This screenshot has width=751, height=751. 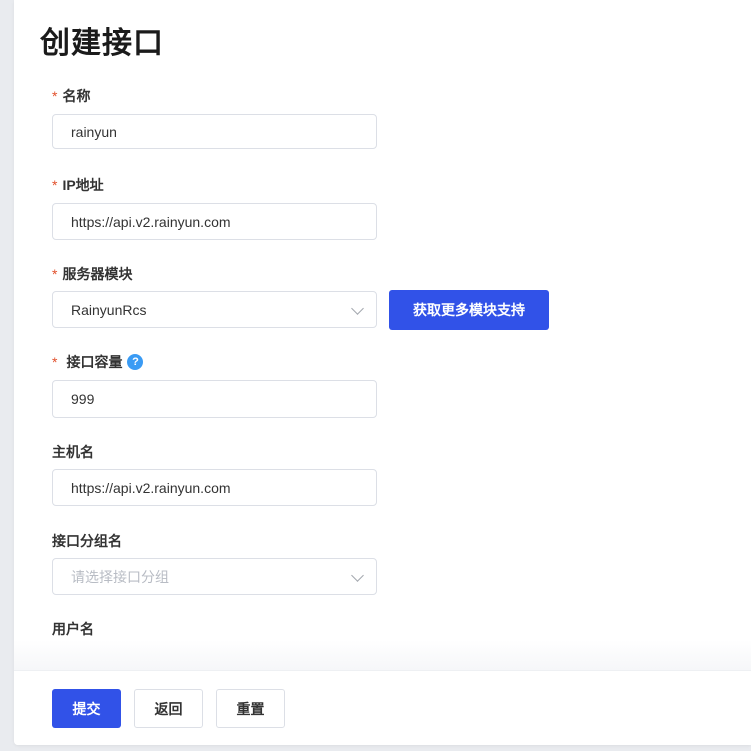 I want to click on form-footer: 提交 返回 重置, so click(x=382, y=707).